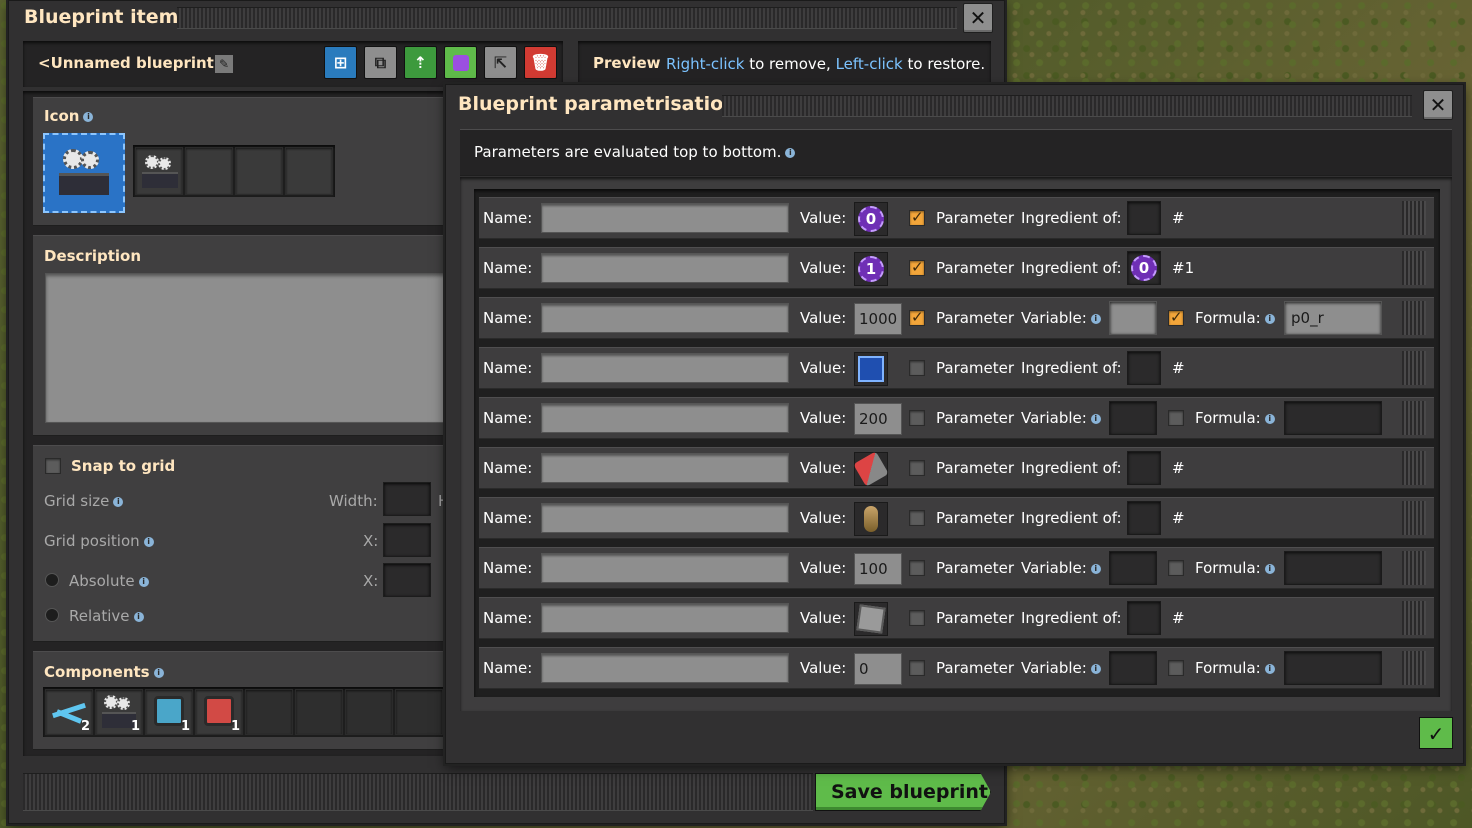 The width and height of the screenshot is (1472, 828). What do you see at coordinates (52, 580) in the screenshot?
I see `absolute-radio` at bounding box center [52, 580].